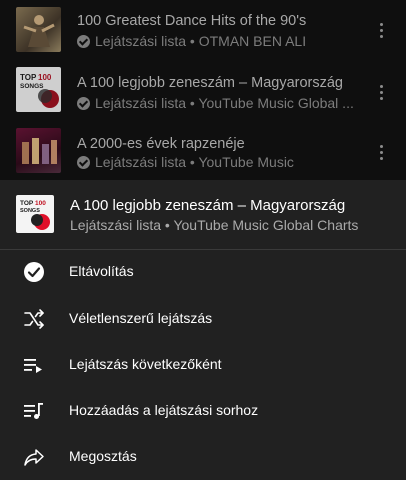  Describe the element at coordinates (192, 21) in the screenshot. I see `playlist-title: 100 Greatest Dance Hits of the 90's` at that location.